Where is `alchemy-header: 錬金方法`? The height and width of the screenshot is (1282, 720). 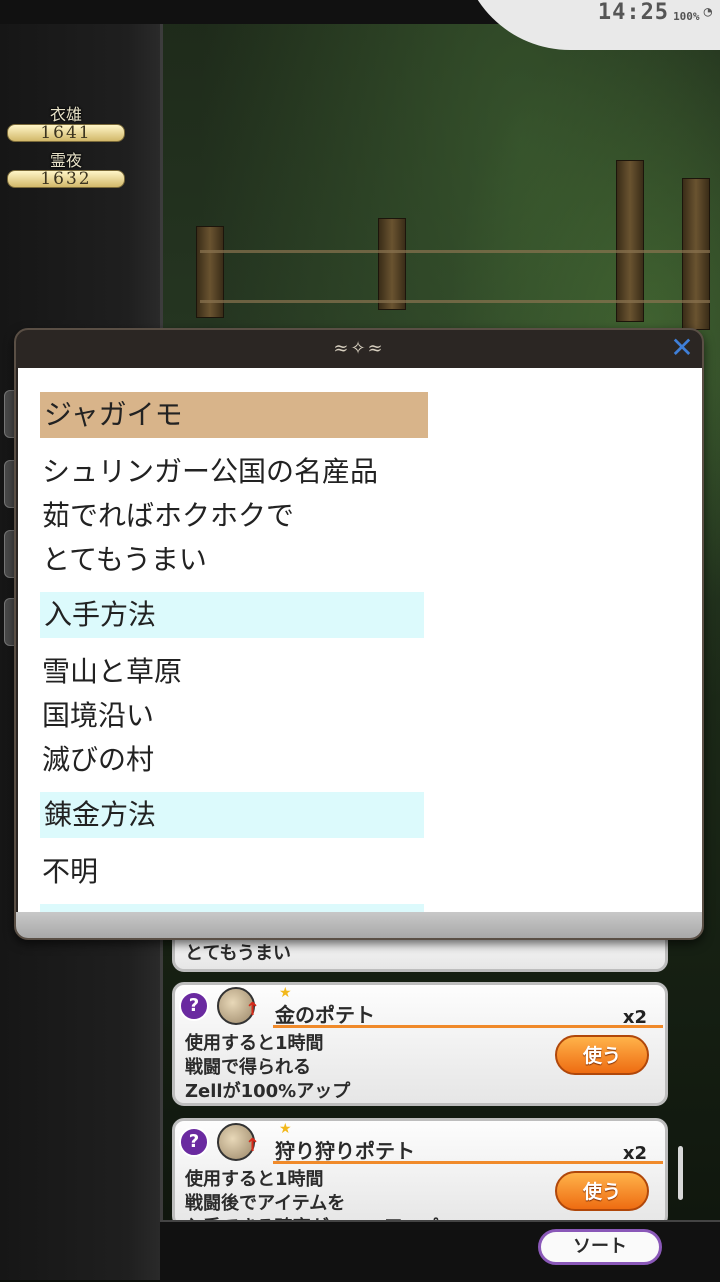
alchemy-header: 錬金方法 is located at coordinates (232, 815).